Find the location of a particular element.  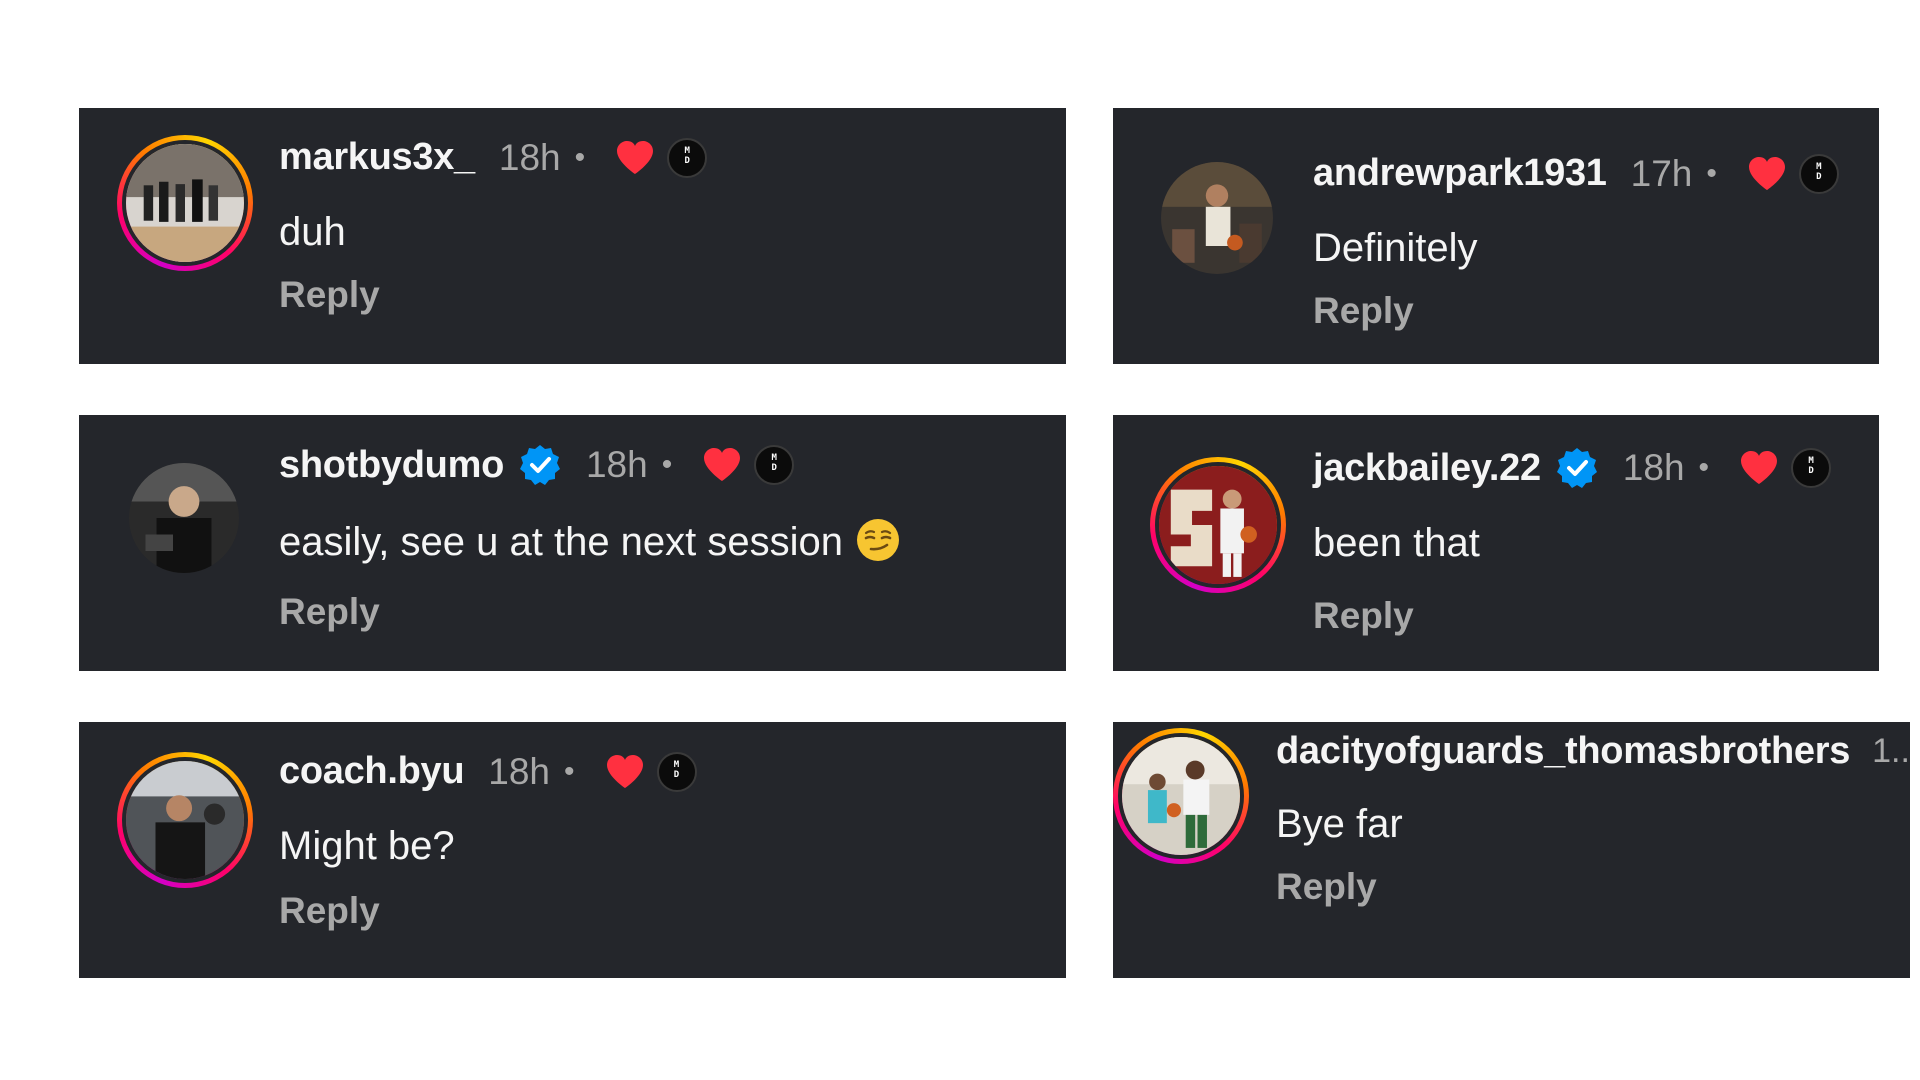

username: coach.byu is located at coordinates (372, 771).